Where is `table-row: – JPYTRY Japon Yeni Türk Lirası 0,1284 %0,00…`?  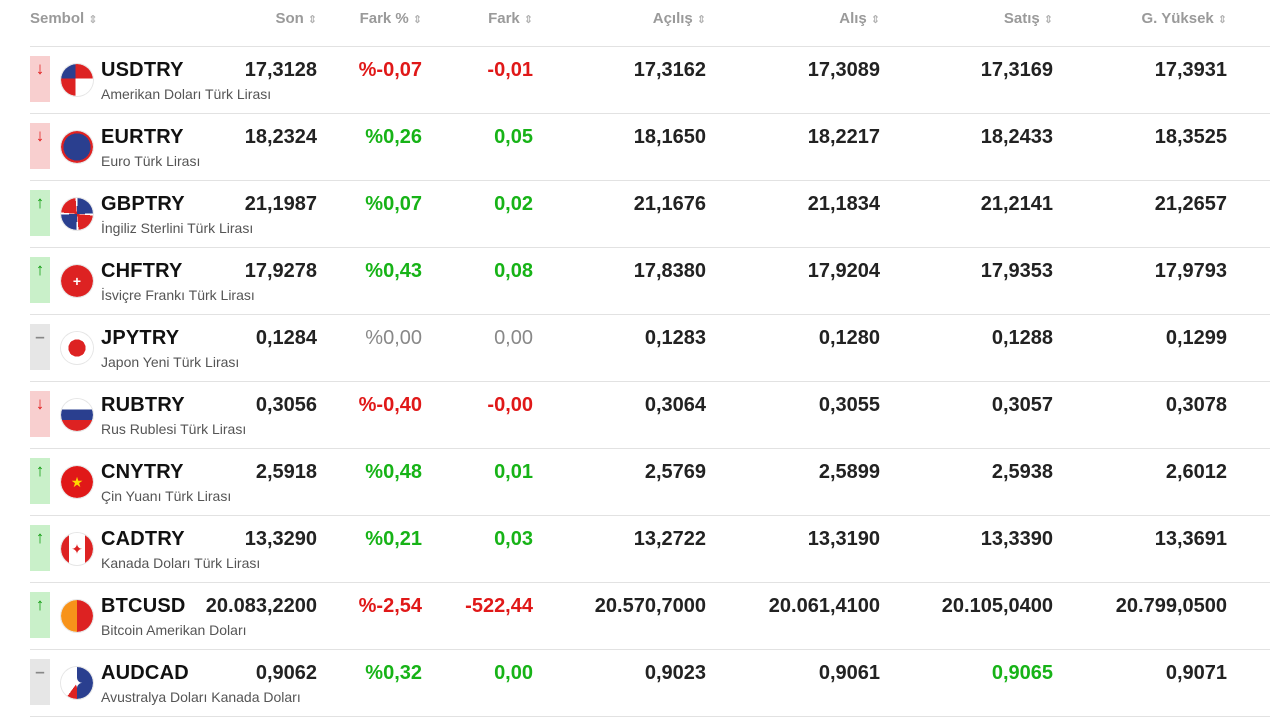 table-row: – JPYTRY Japon Yeni Türk Lirası 0,1284 %0,00… is located at coordinates (650, 348).